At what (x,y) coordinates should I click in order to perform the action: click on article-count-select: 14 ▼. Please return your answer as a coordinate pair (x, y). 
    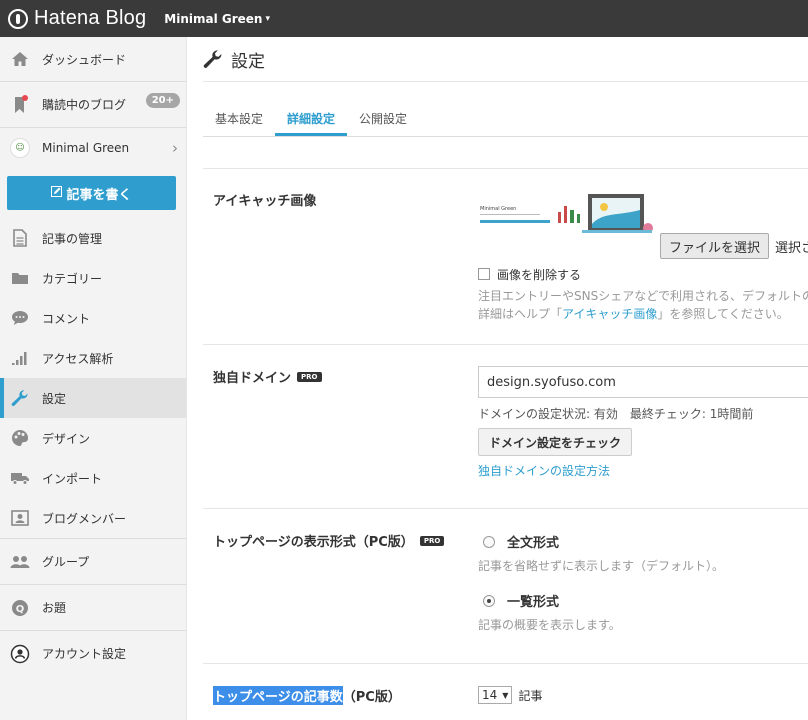
    Looking at the image, I should click on (495, 695).